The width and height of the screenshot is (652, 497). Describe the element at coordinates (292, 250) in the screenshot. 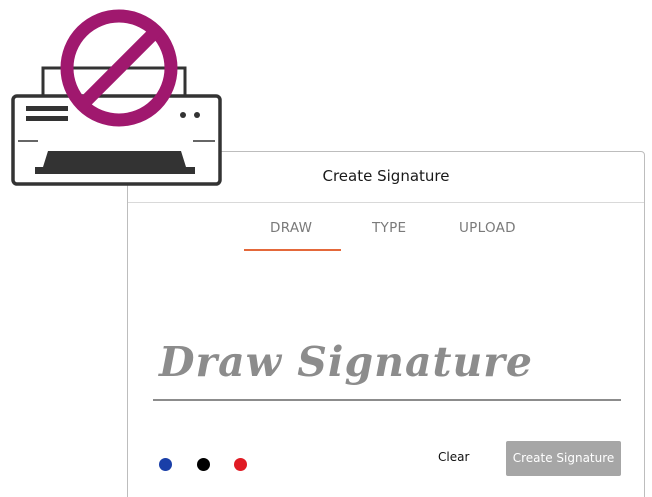

I see `active-tab-indicator` at that location.